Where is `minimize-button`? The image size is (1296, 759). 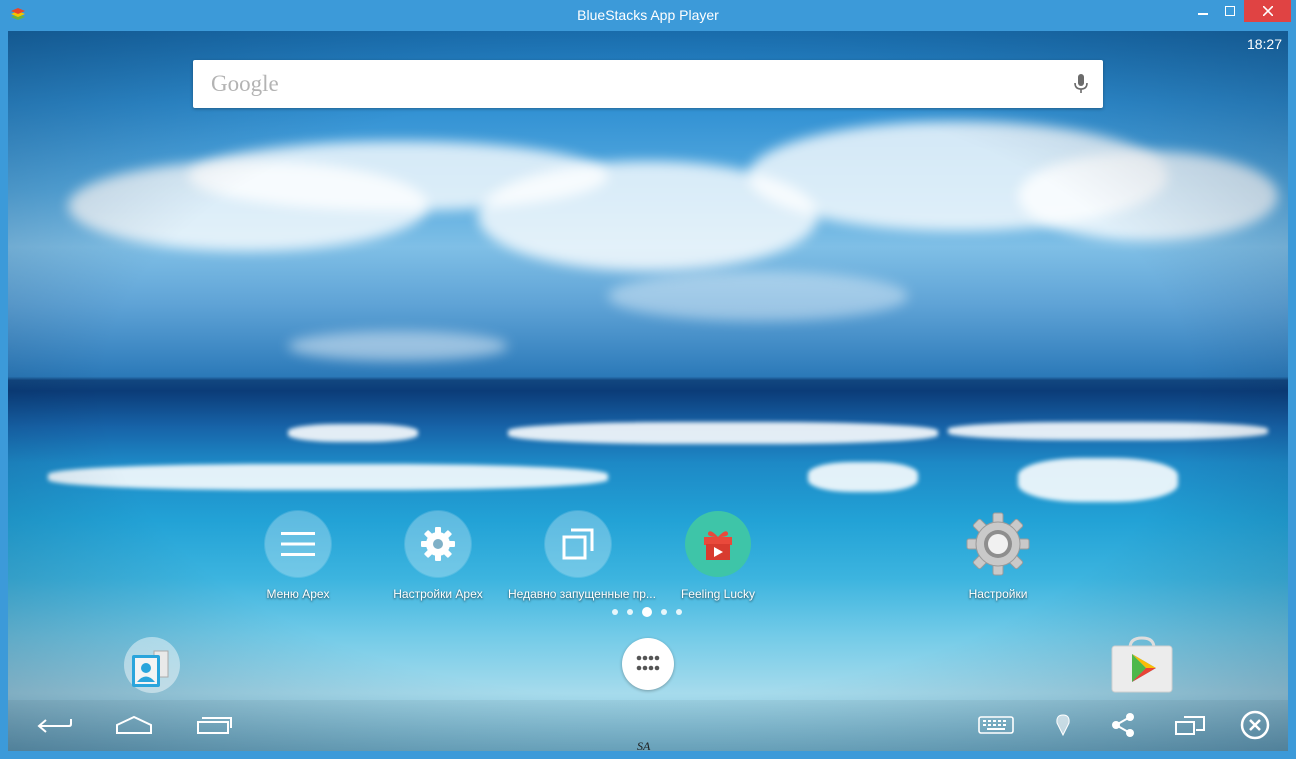 minimize-button is located at coordinates (1203, 11).